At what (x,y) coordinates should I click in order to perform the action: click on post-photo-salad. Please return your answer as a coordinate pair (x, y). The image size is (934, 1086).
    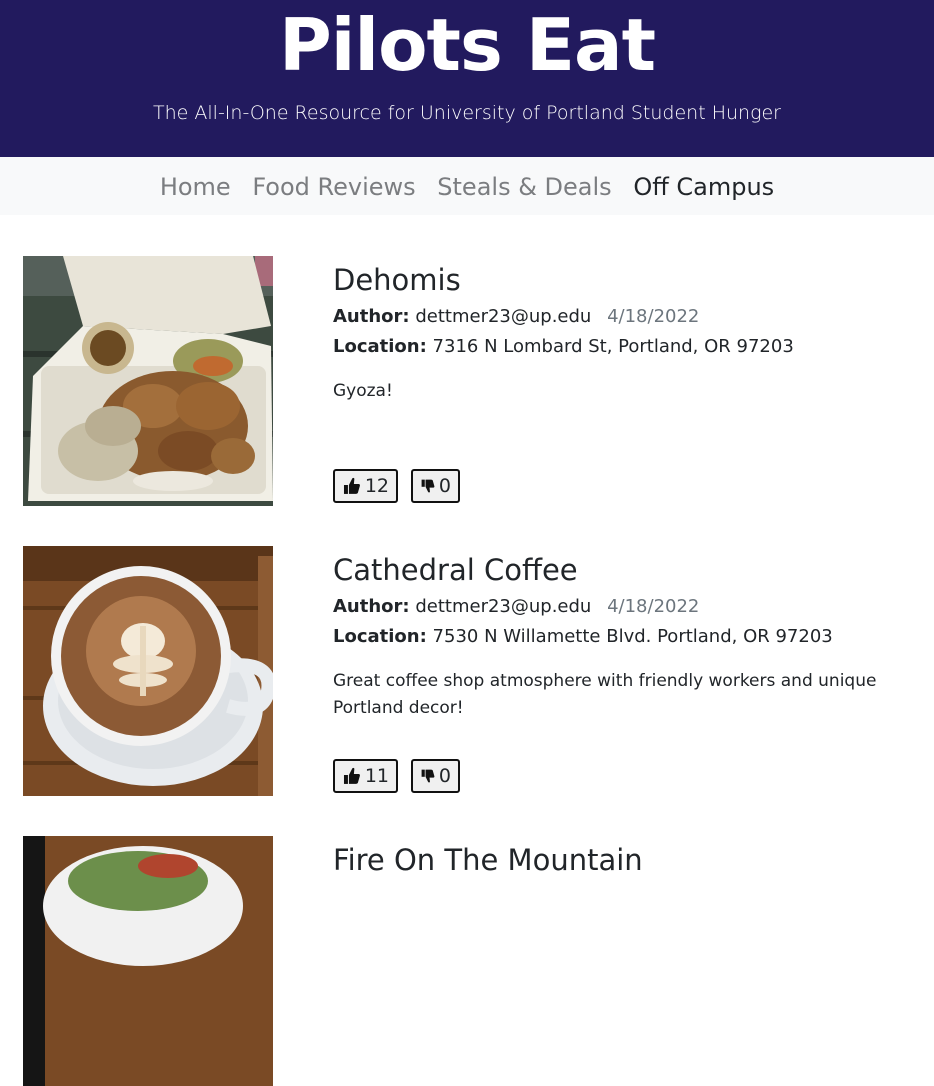
    Looking at the image, I should click on (148, 961).